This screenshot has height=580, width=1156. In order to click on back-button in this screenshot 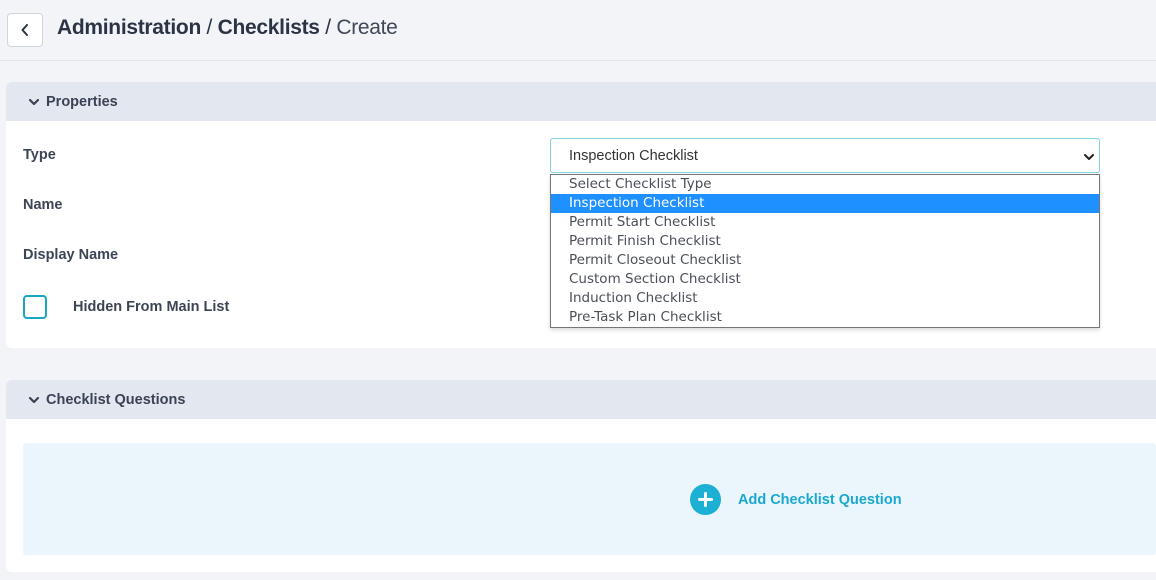, I will do `click(25, 30)`.